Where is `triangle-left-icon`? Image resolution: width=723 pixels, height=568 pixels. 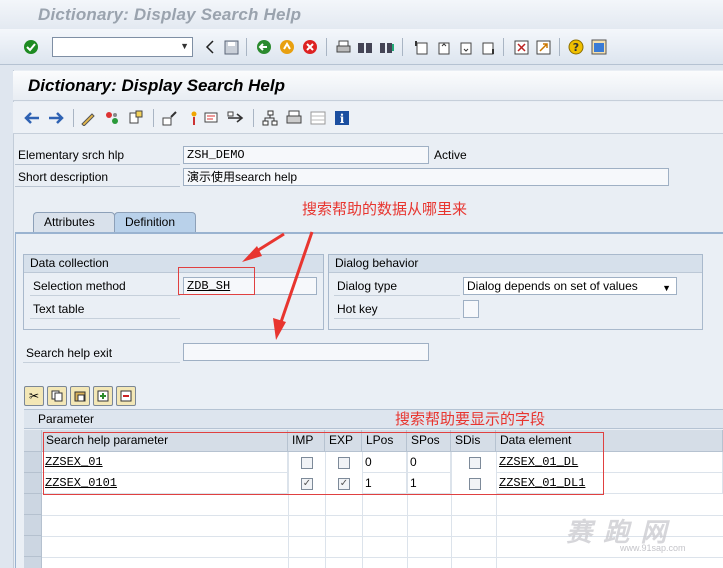
triangle-left-icon is located at coordinates (210, 47).